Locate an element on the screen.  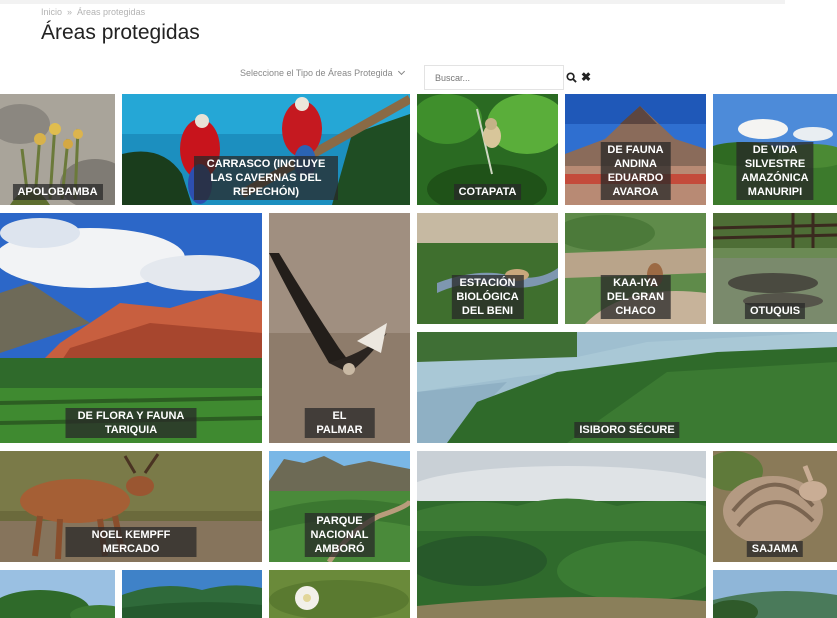
close-icon: ✖ is located at coordinates (586, 77).